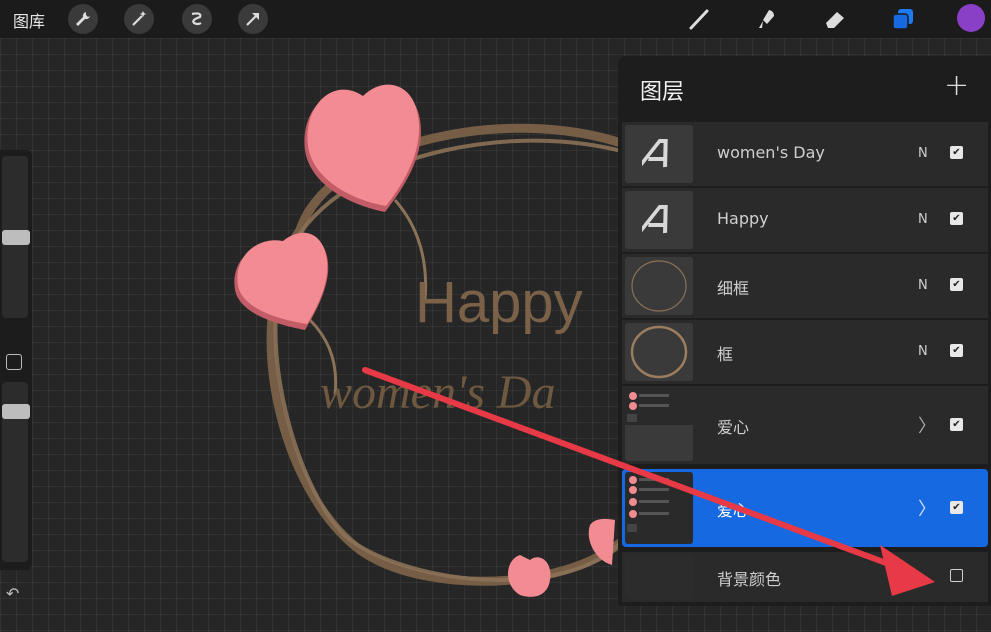 The width and height of the screenshot is (991, 632). I want to click on layer-row: women's Day N ✔, so click(805, 154).